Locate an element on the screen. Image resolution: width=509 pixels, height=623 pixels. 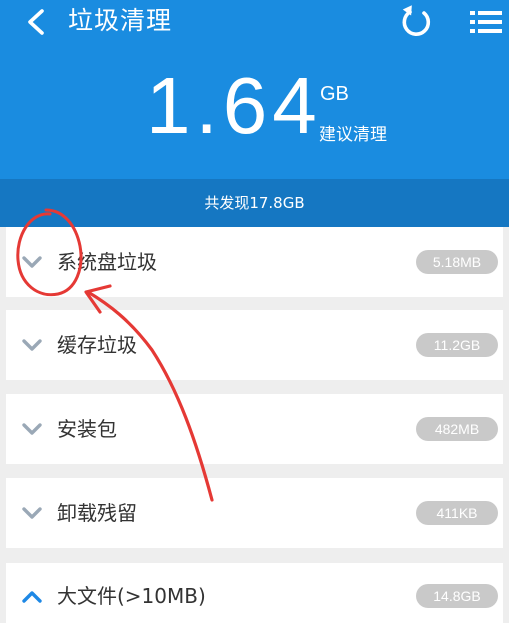
junk-size-unit: GB is located at coordinates (334, 94).